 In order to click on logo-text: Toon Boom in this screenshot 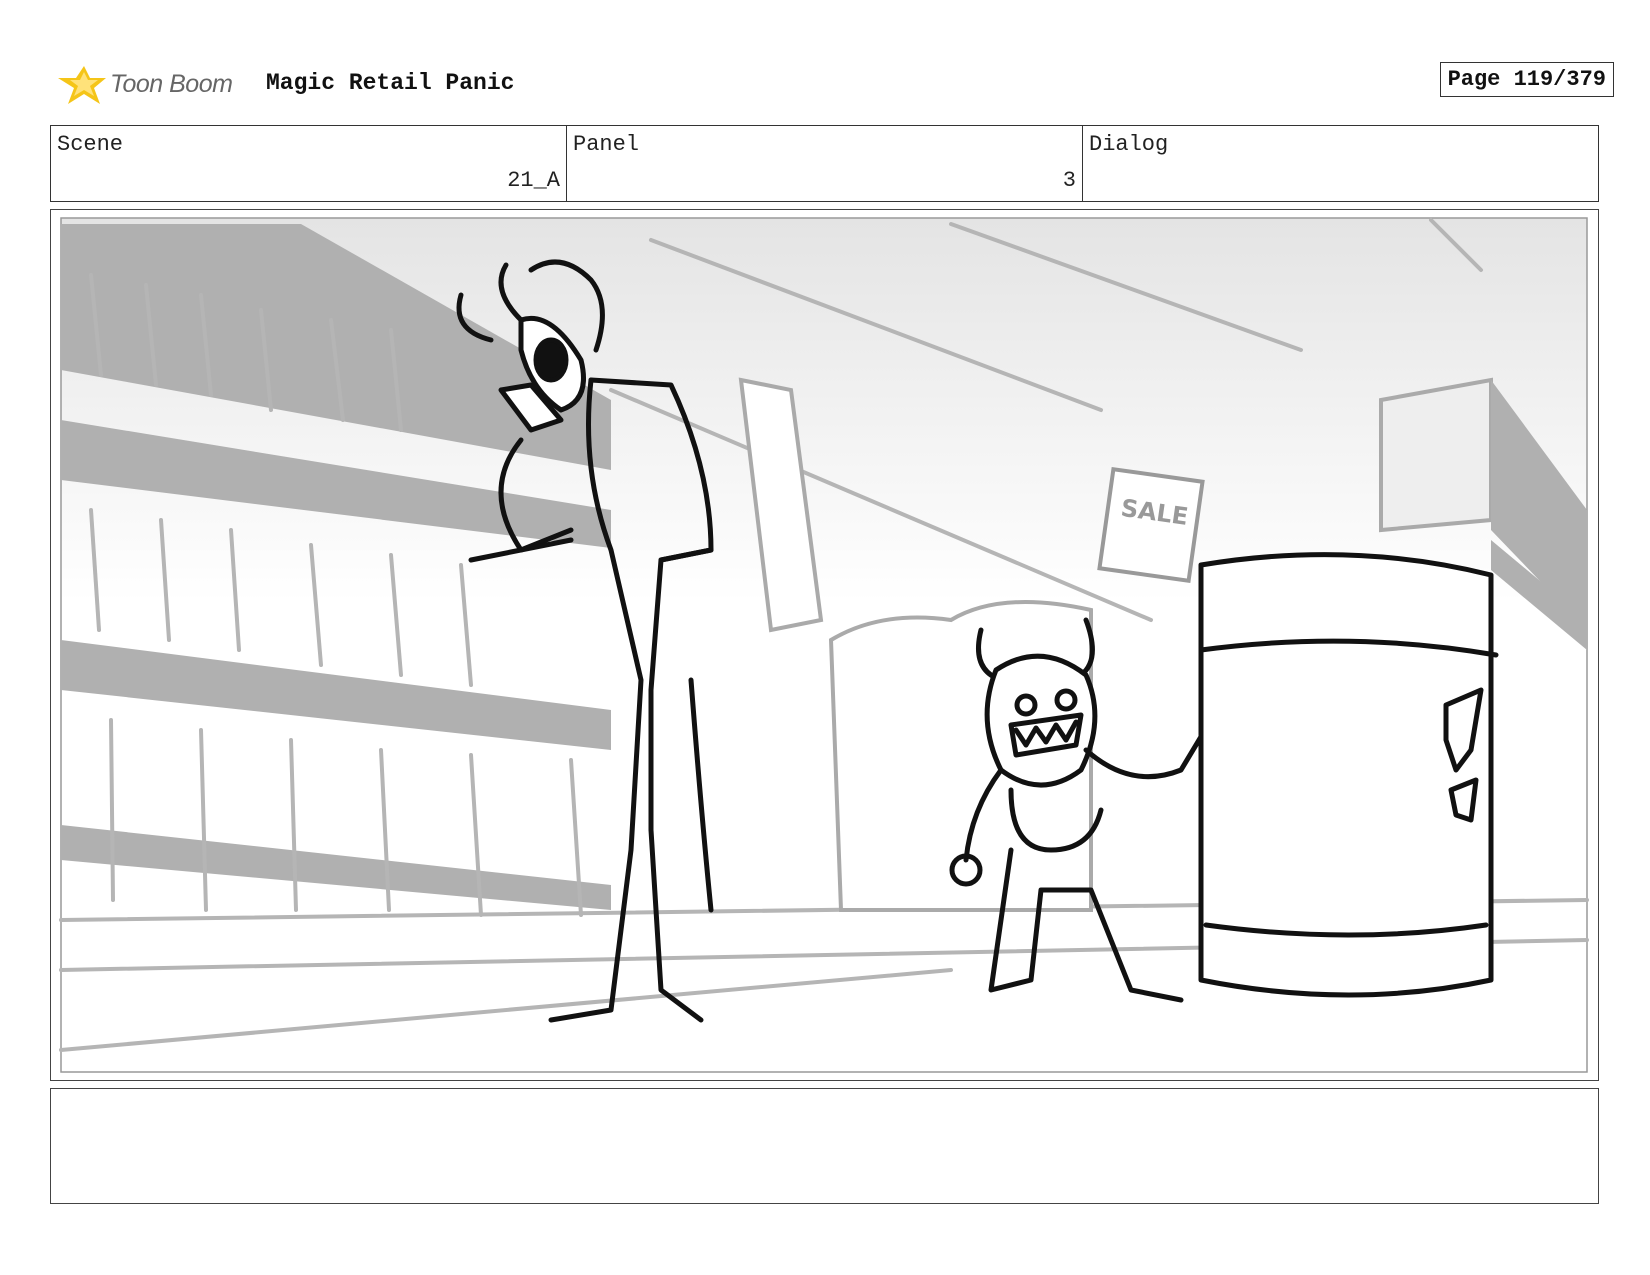, I will do `click(171, 84)`.